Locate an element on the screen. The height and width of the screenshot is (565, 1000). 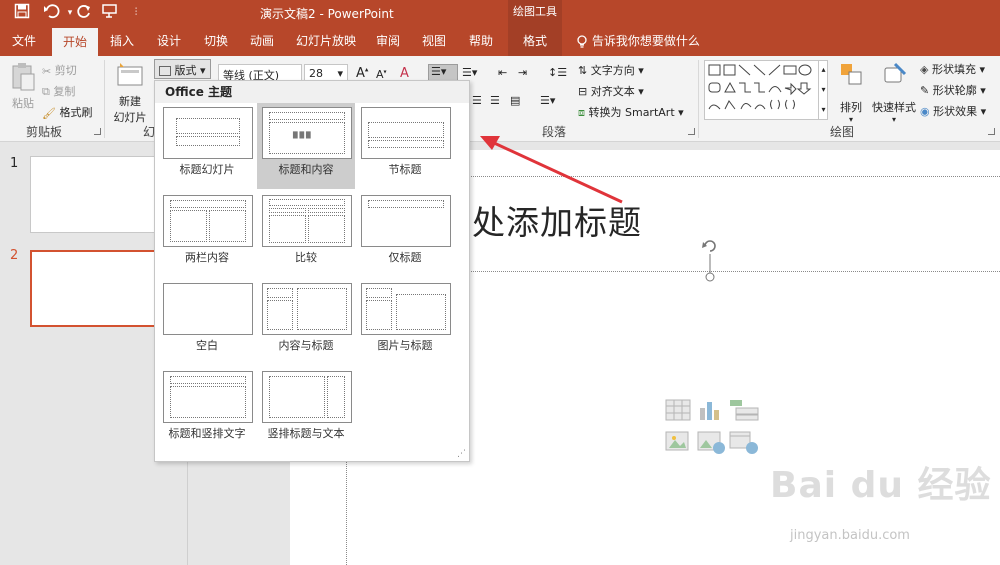
numbering-icon: ☰▾ is located at coordinates (470, 72).